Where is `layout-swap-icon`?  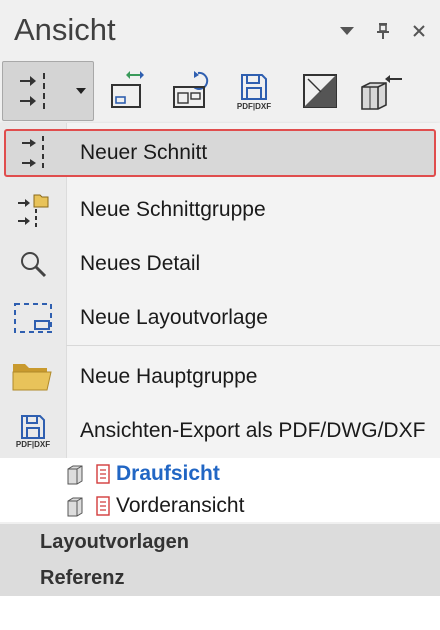
layout-swap-icon is located at coordinates (127, 89).